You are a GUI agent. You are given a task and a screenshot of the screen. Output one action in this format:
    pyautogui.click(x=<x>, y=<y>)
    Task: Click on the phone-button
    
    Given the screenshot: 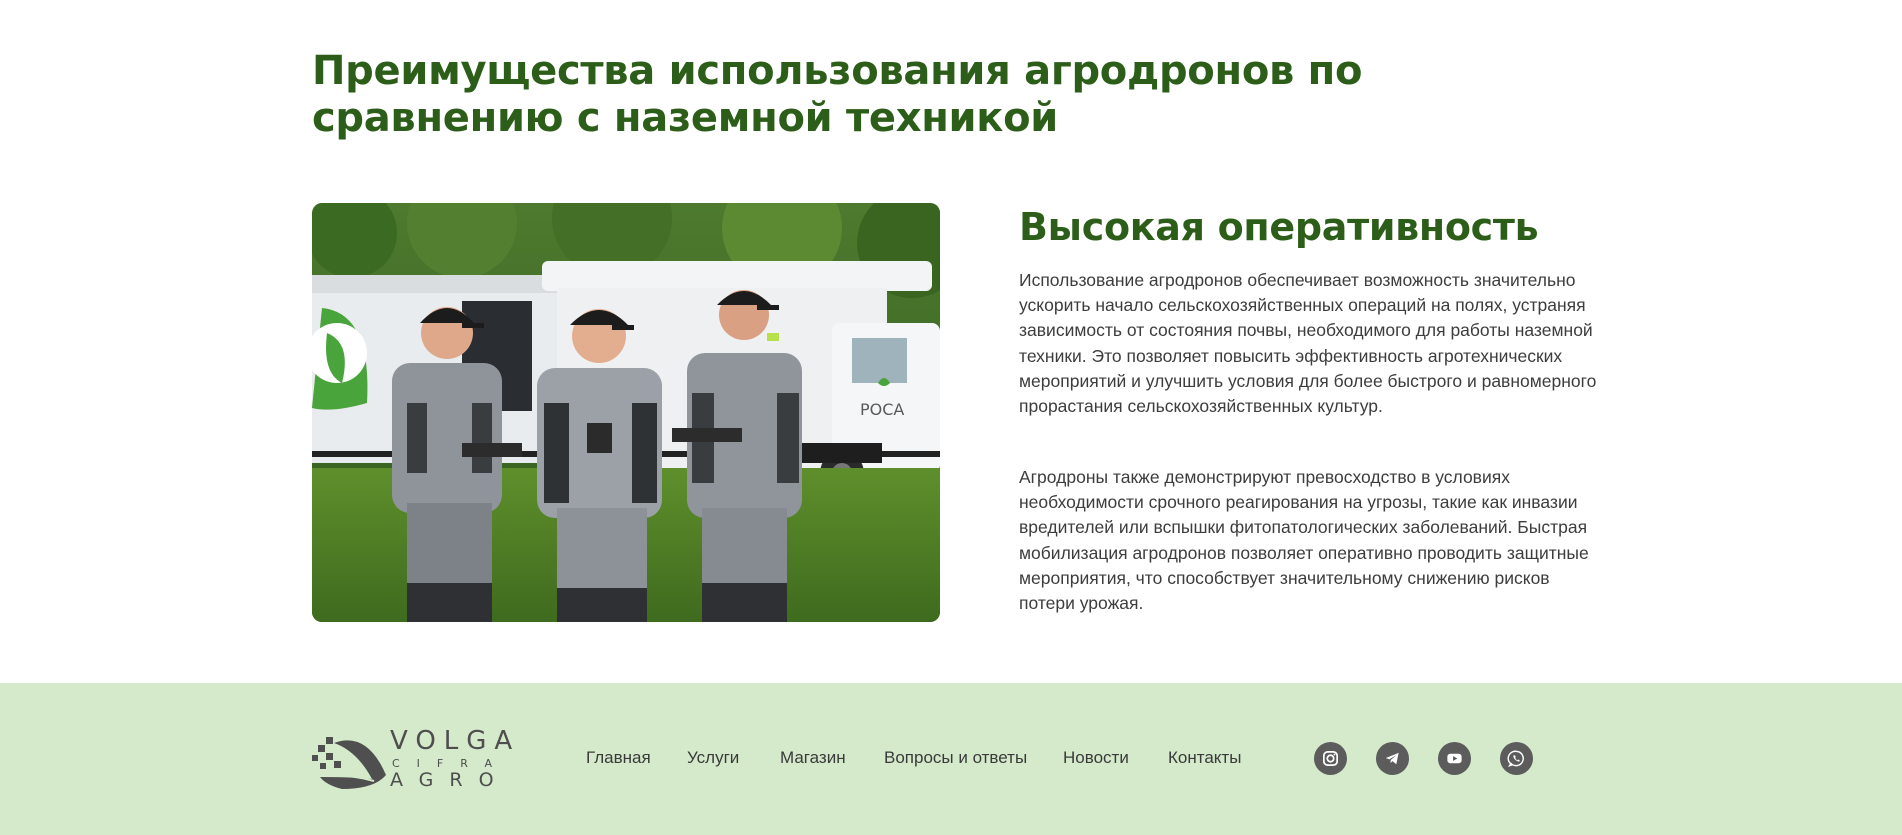 What is the action you would take?
    pyautogui.click(x=1516, y=758)
    